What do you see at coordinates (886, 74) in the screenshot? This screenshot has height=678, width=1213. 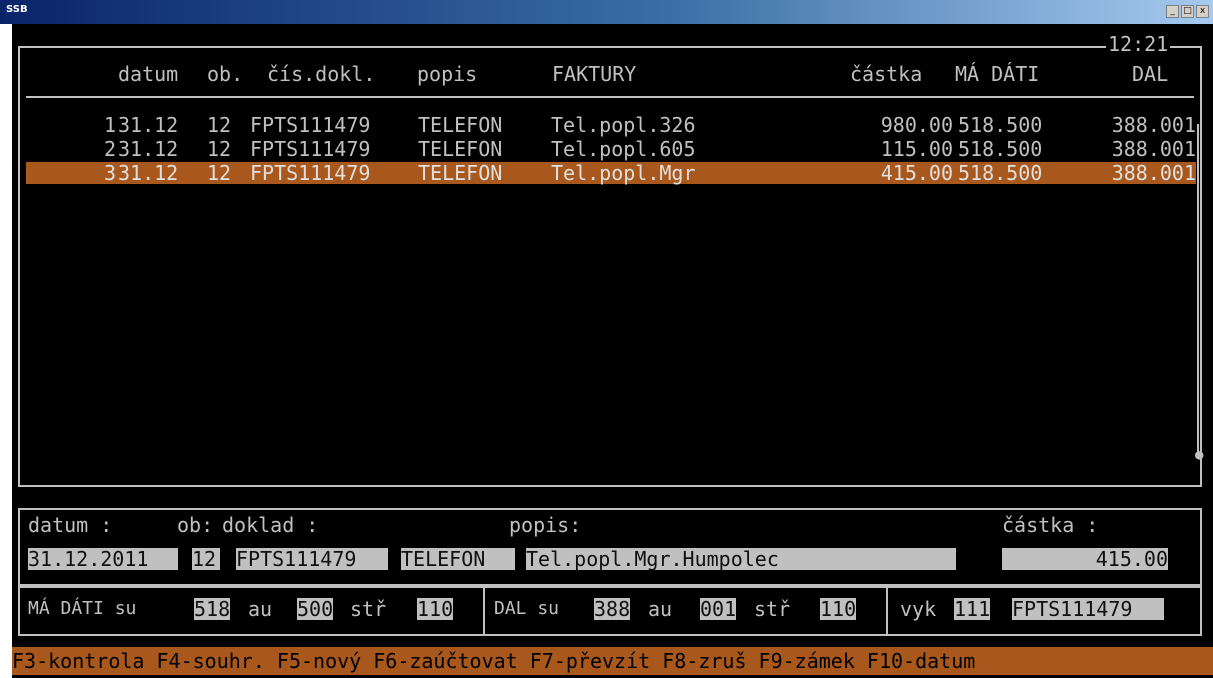 I see `col-header-castka: částka` at bounding box center [886, 74].